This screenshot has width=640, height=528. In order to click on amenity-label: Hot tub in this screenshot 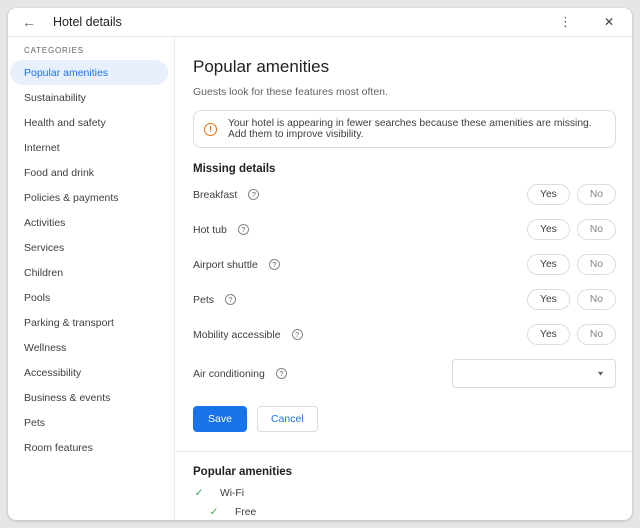, I will do `click(210, 229)`.